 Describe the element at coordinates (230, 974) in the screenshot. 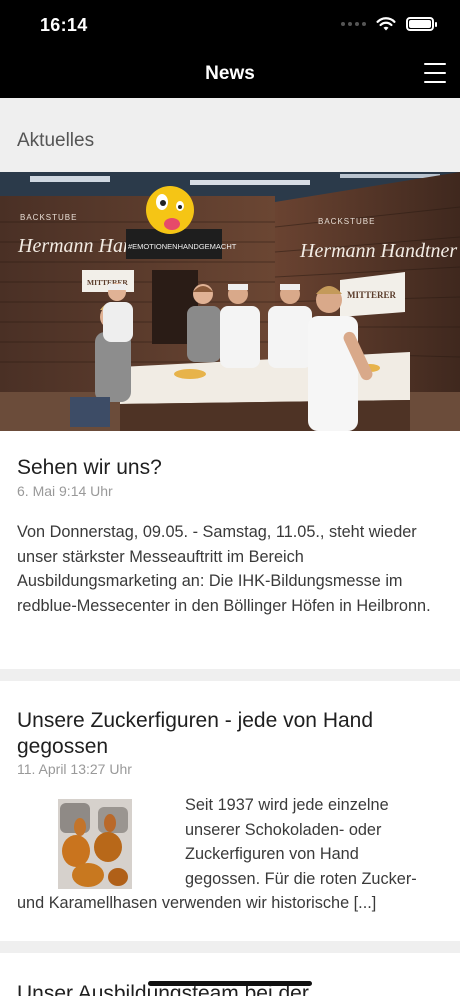

I see `news-card: Unser Ausbildungsteam bei der` at that location.